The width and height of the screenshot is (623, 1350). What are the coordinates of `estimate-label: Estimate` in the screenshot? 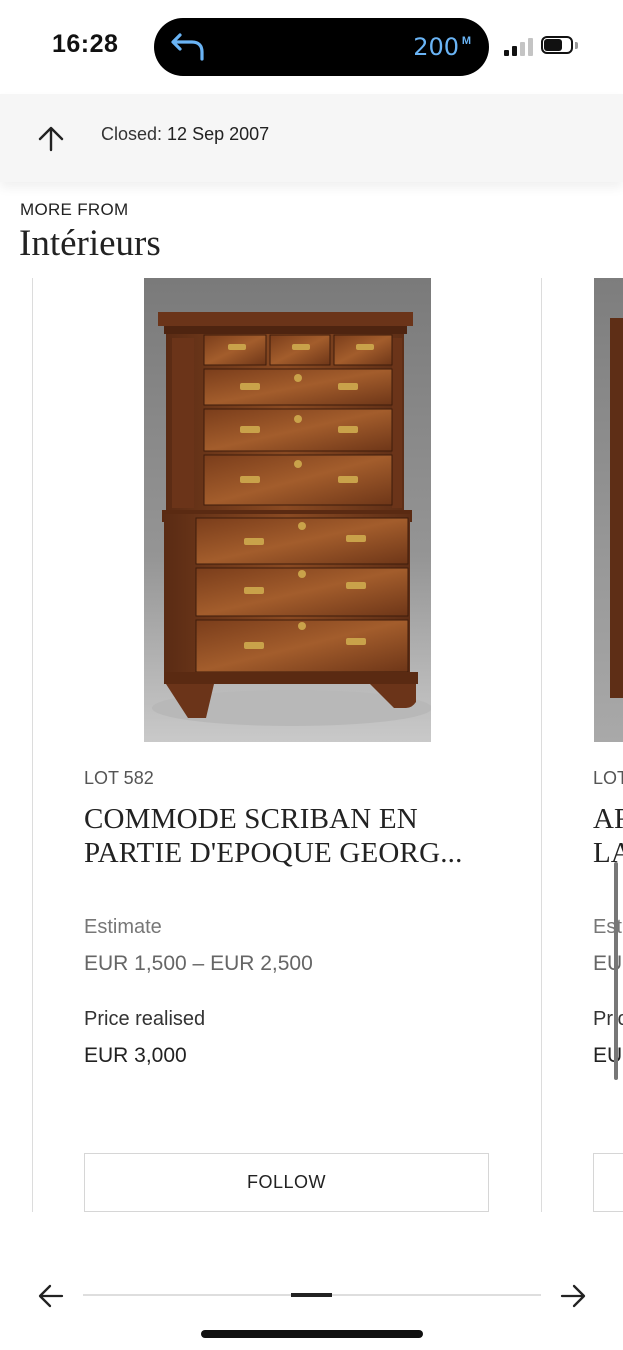 It's located at (123, 927).